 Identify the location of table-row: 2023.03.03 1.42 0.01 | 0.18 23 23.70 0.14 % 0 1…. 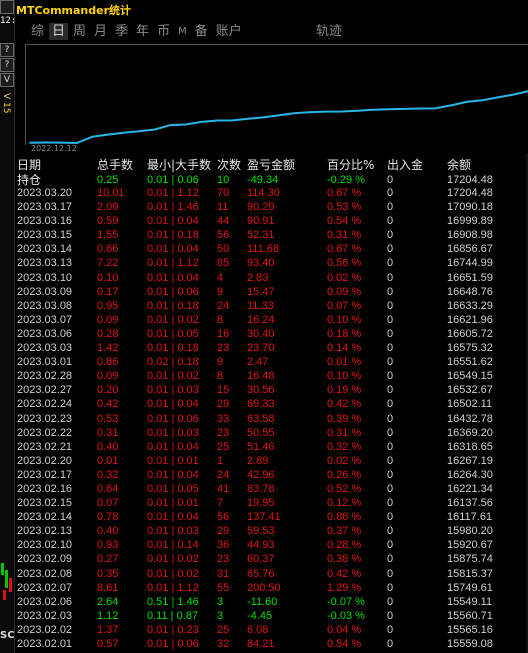
(271, 348).